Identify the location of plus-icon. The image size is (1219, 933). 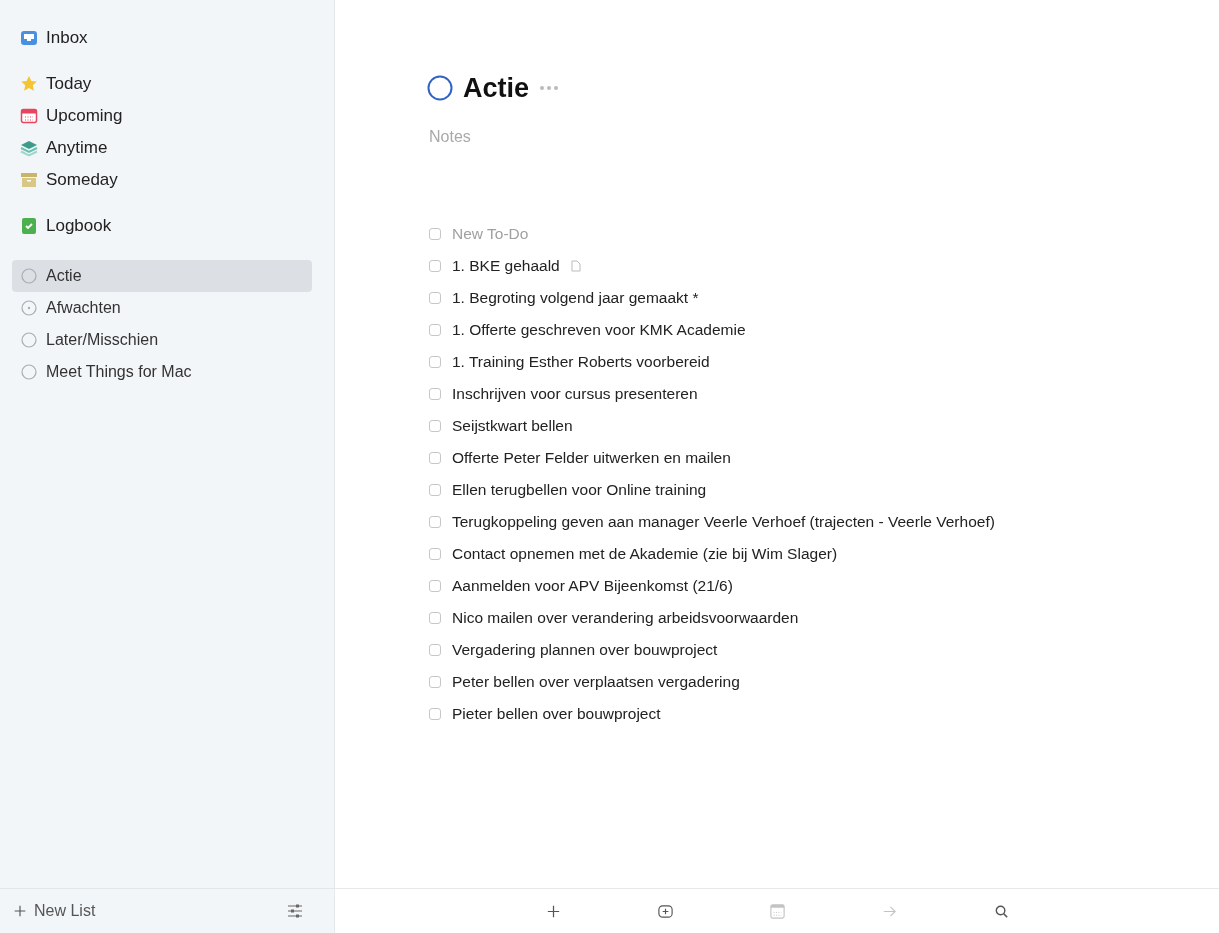
(20, 911).